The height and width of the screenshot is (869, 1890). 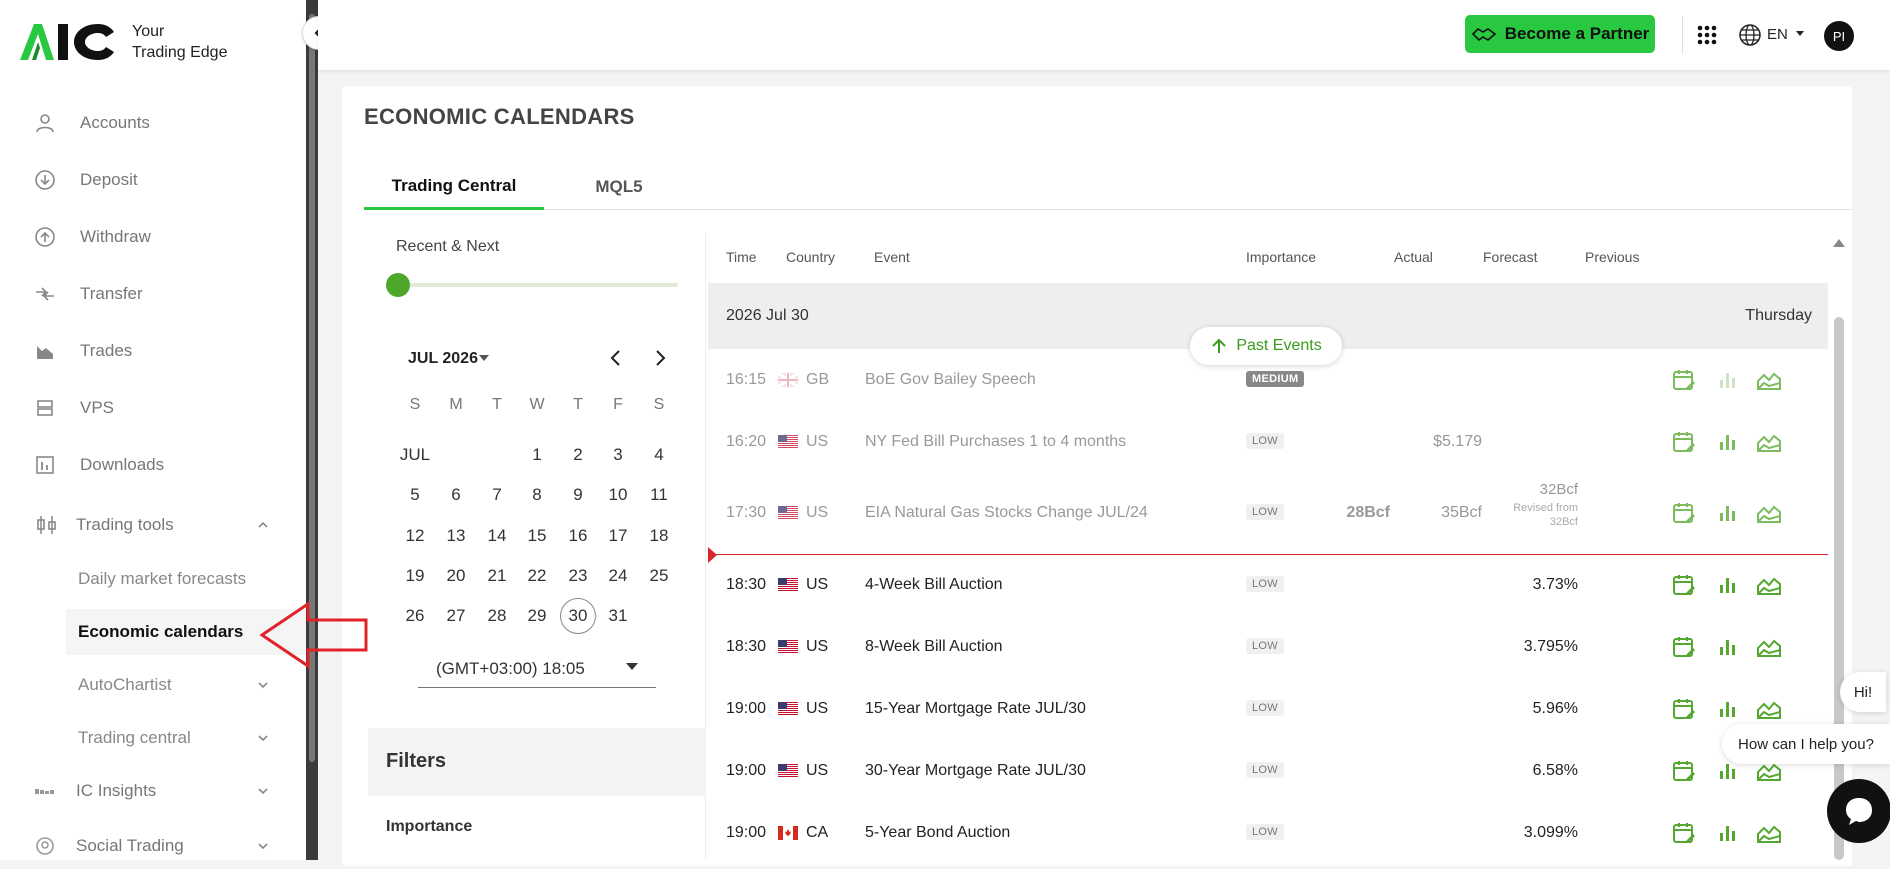 I want to click on language-selector: EN, so click(x=1777, y=34).